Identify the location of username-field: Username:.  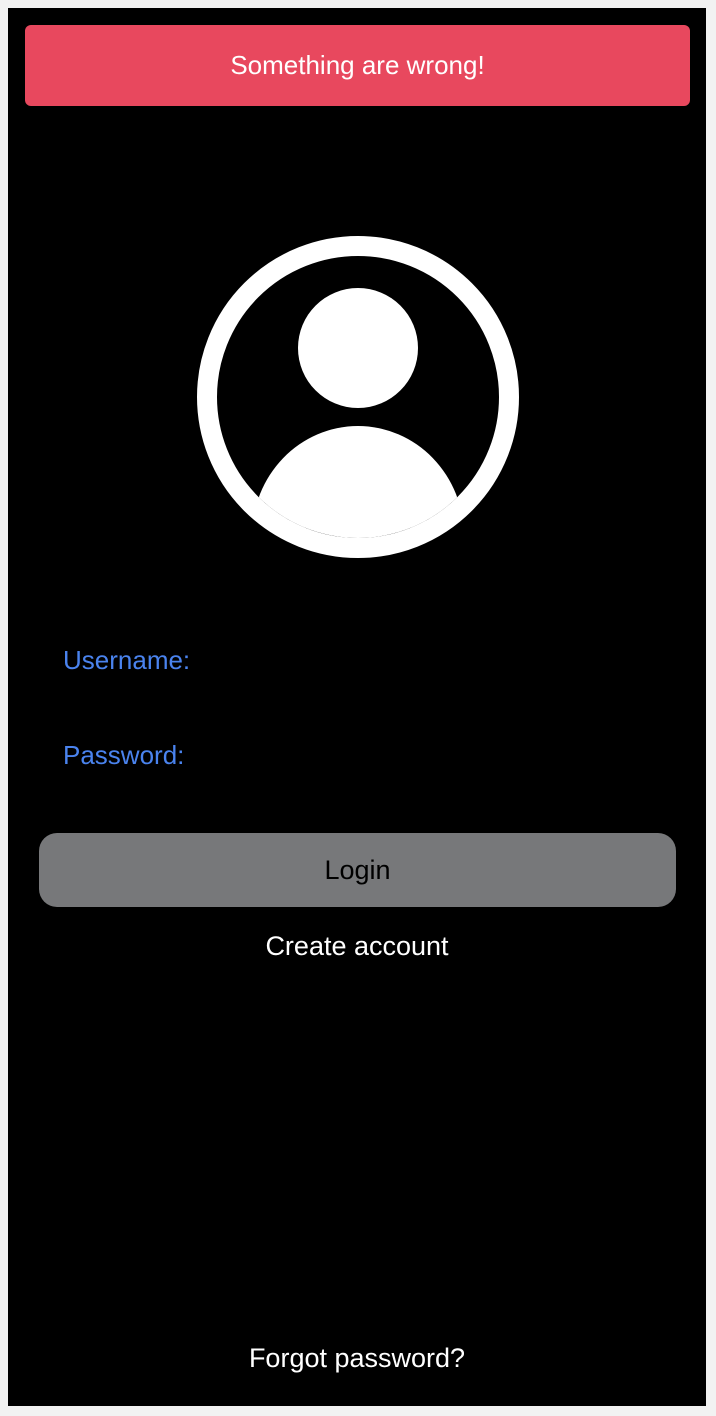
(368, 660).